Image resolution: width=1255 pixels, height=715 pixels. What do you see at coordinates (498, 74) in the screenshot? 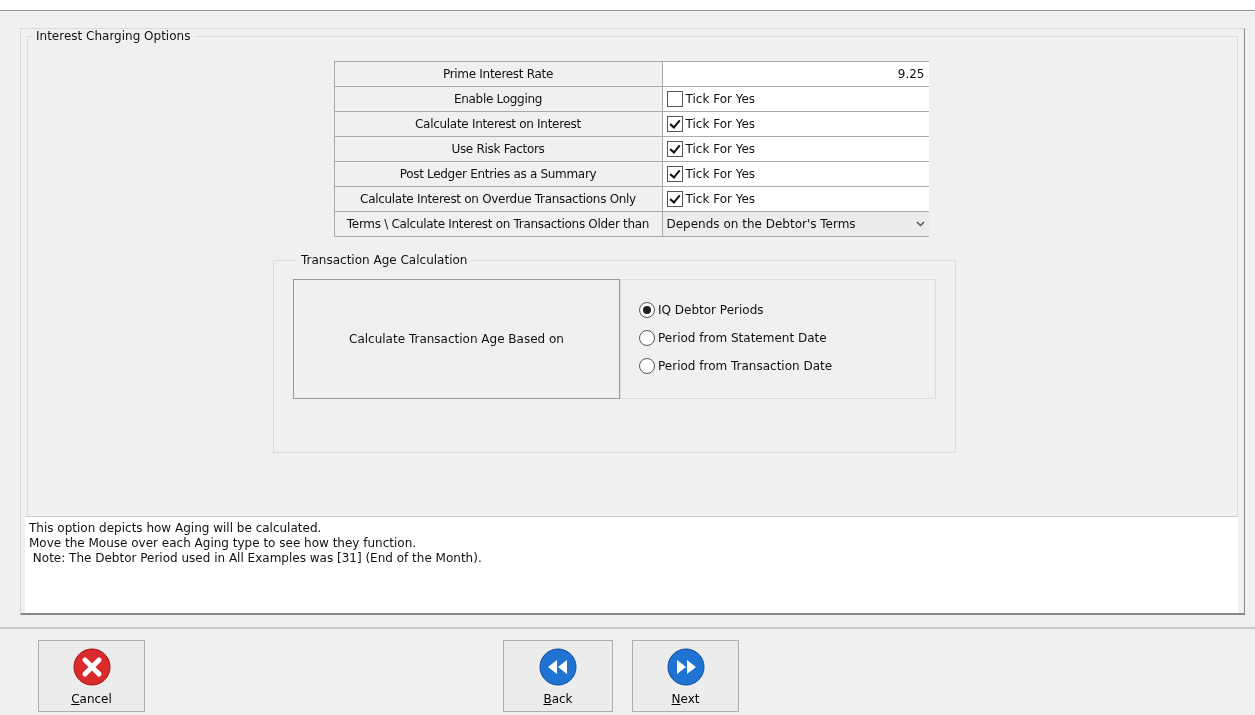
I see `setting-label: Prime Interest Rate` at bounding box center [498, 74].